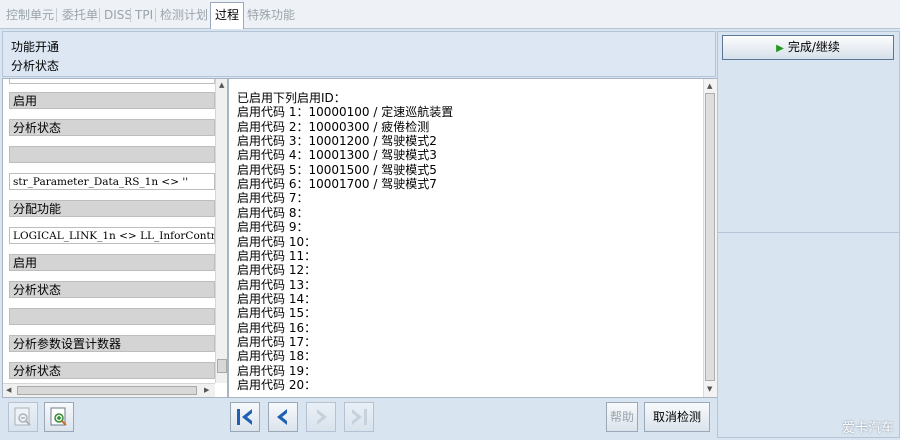  What do you see at coordinates (277, 270) in the screenshot?
I see `result-line: 启用代码 12：` at bounding box center [277, 270].